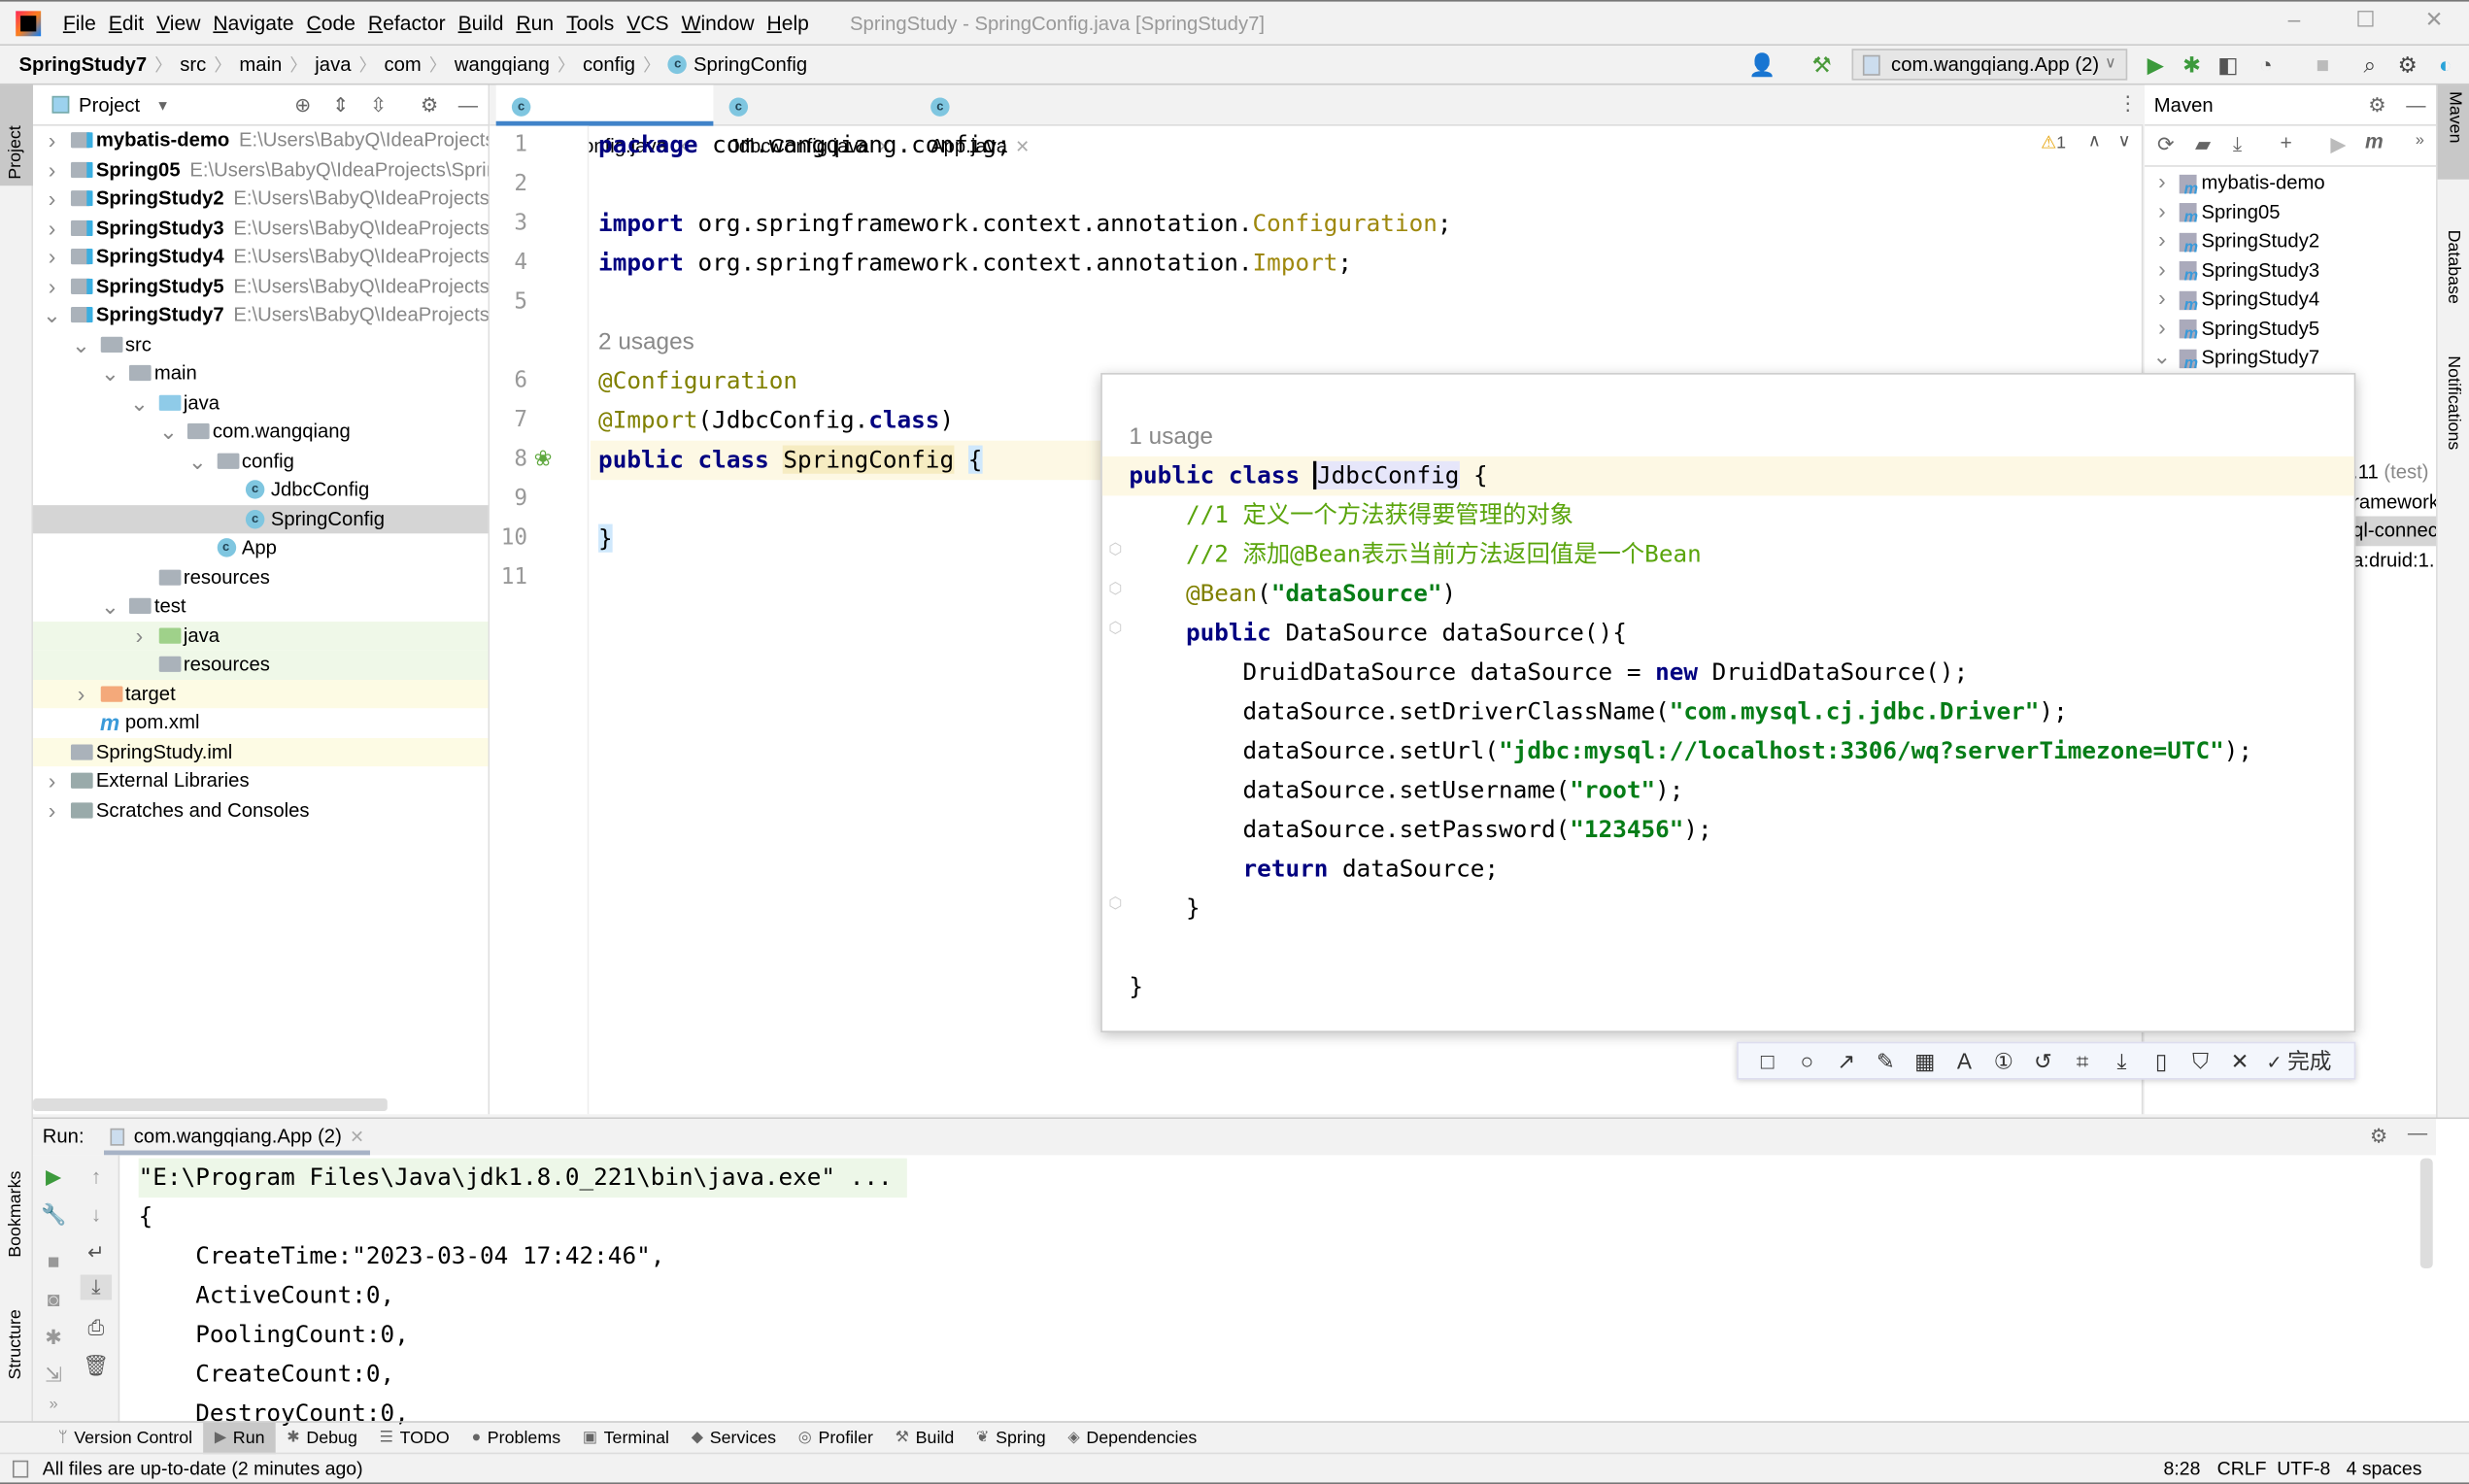  Describe the element at coordinates (2453, 132) in the screenshot. I see `tool-tab-maven: Maven` at that location.